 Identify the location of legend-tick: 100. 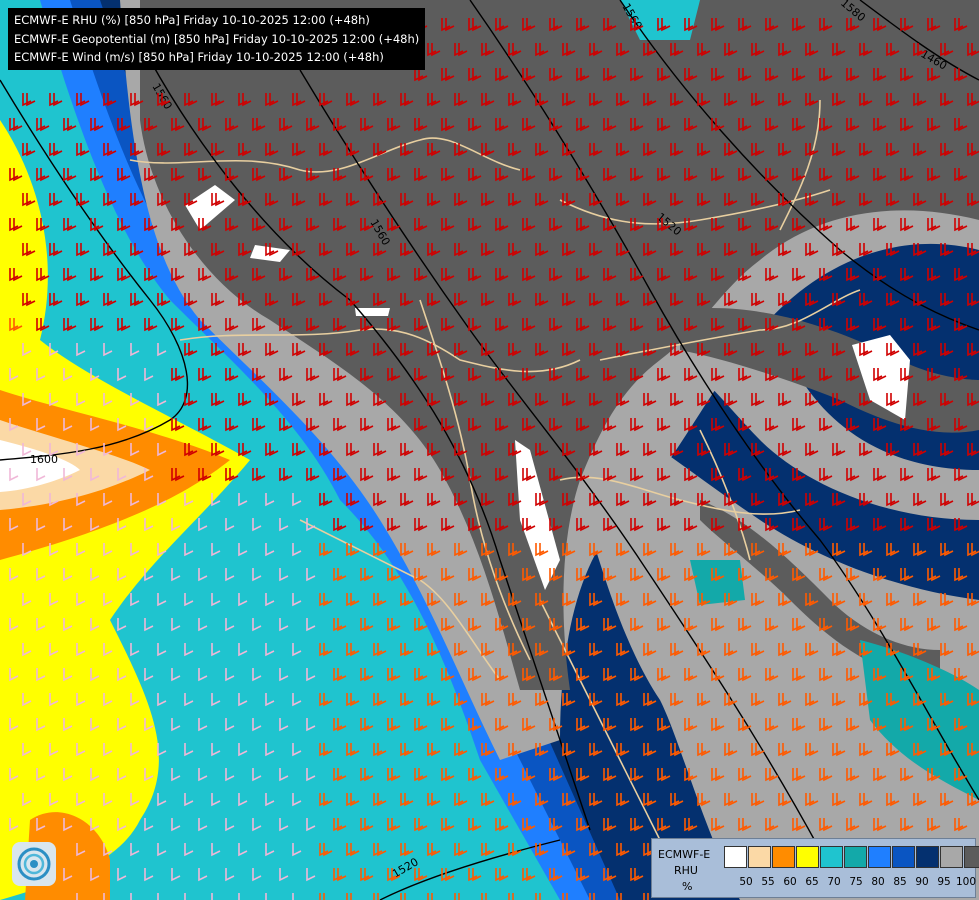
(966, 882).